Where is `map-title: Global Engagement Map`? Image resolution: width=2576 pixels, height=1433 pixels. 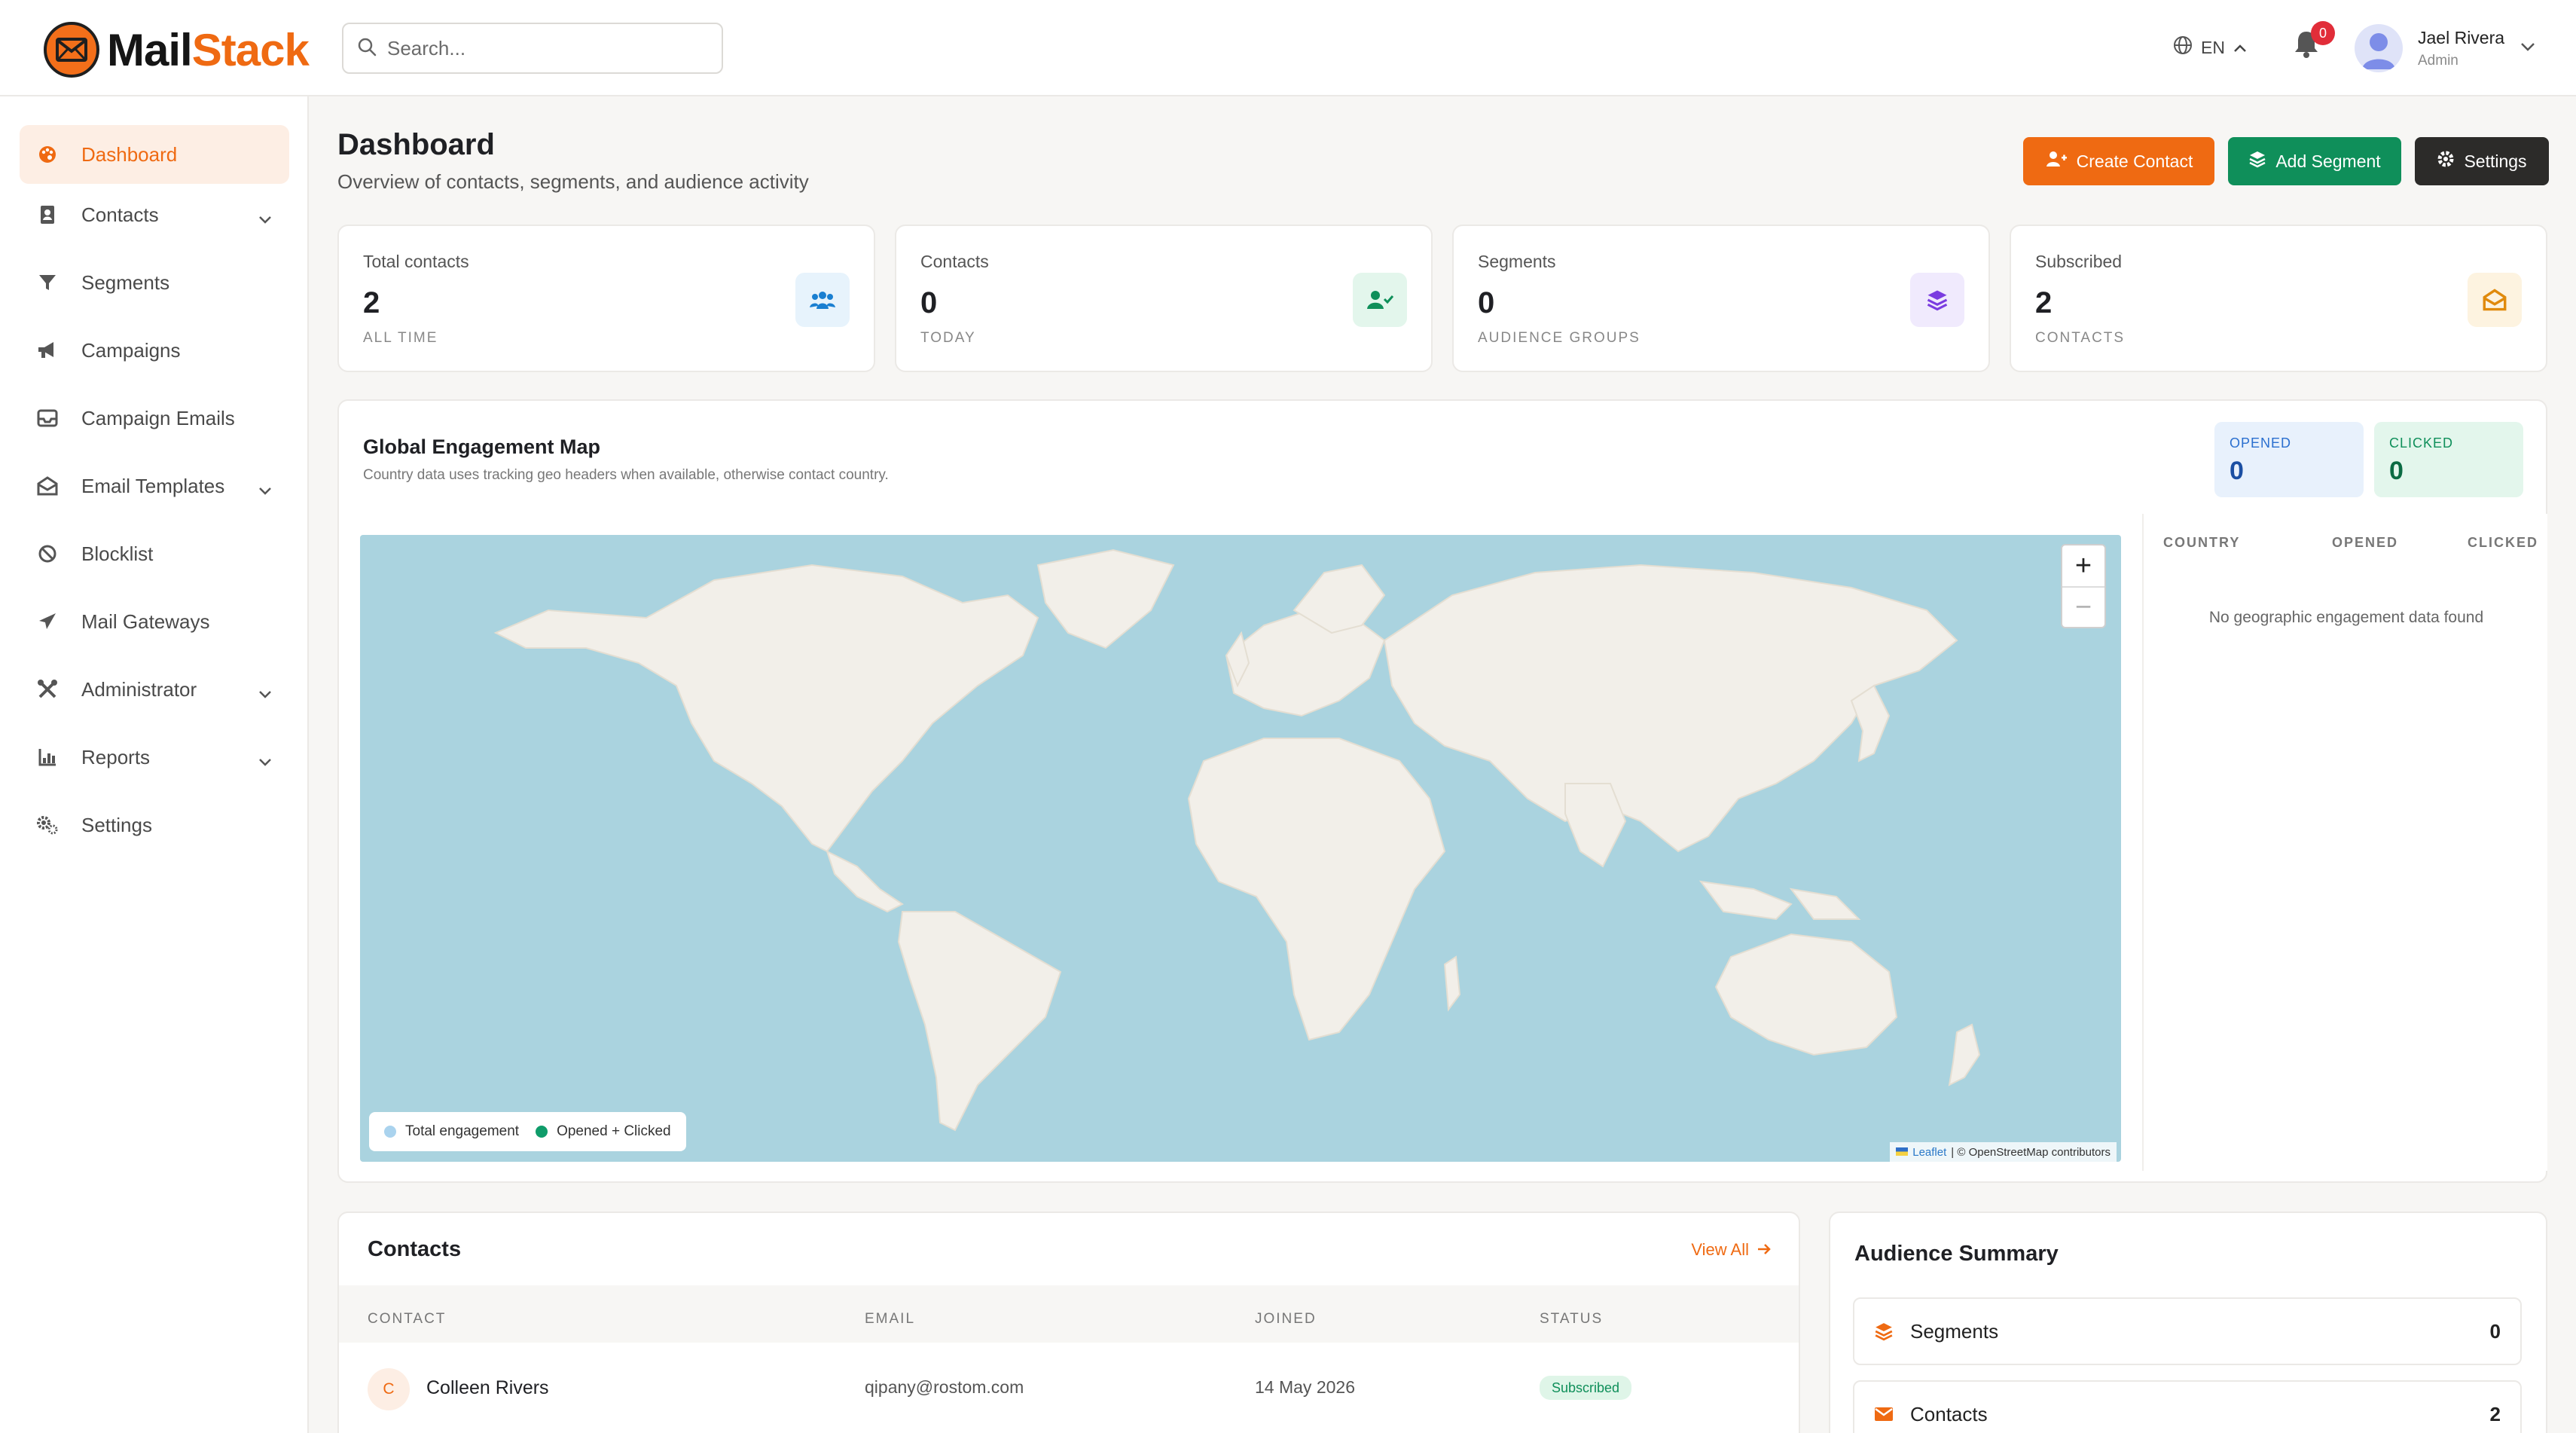
map-title: Global Engagement Map is located at coordinates (482, 446).